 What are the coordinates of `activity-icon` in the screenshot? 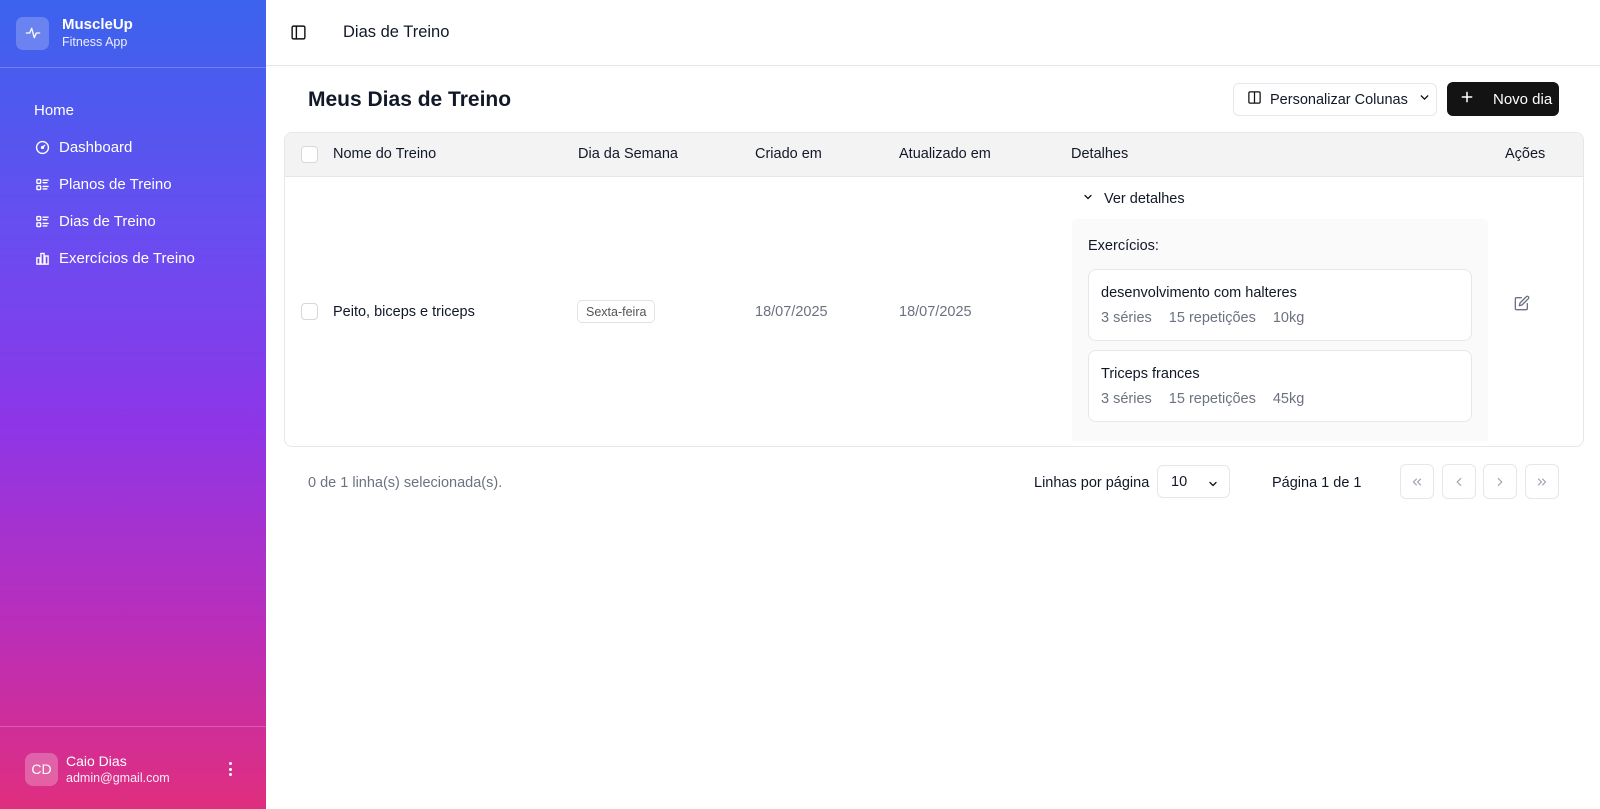 It's located at (32, 33).